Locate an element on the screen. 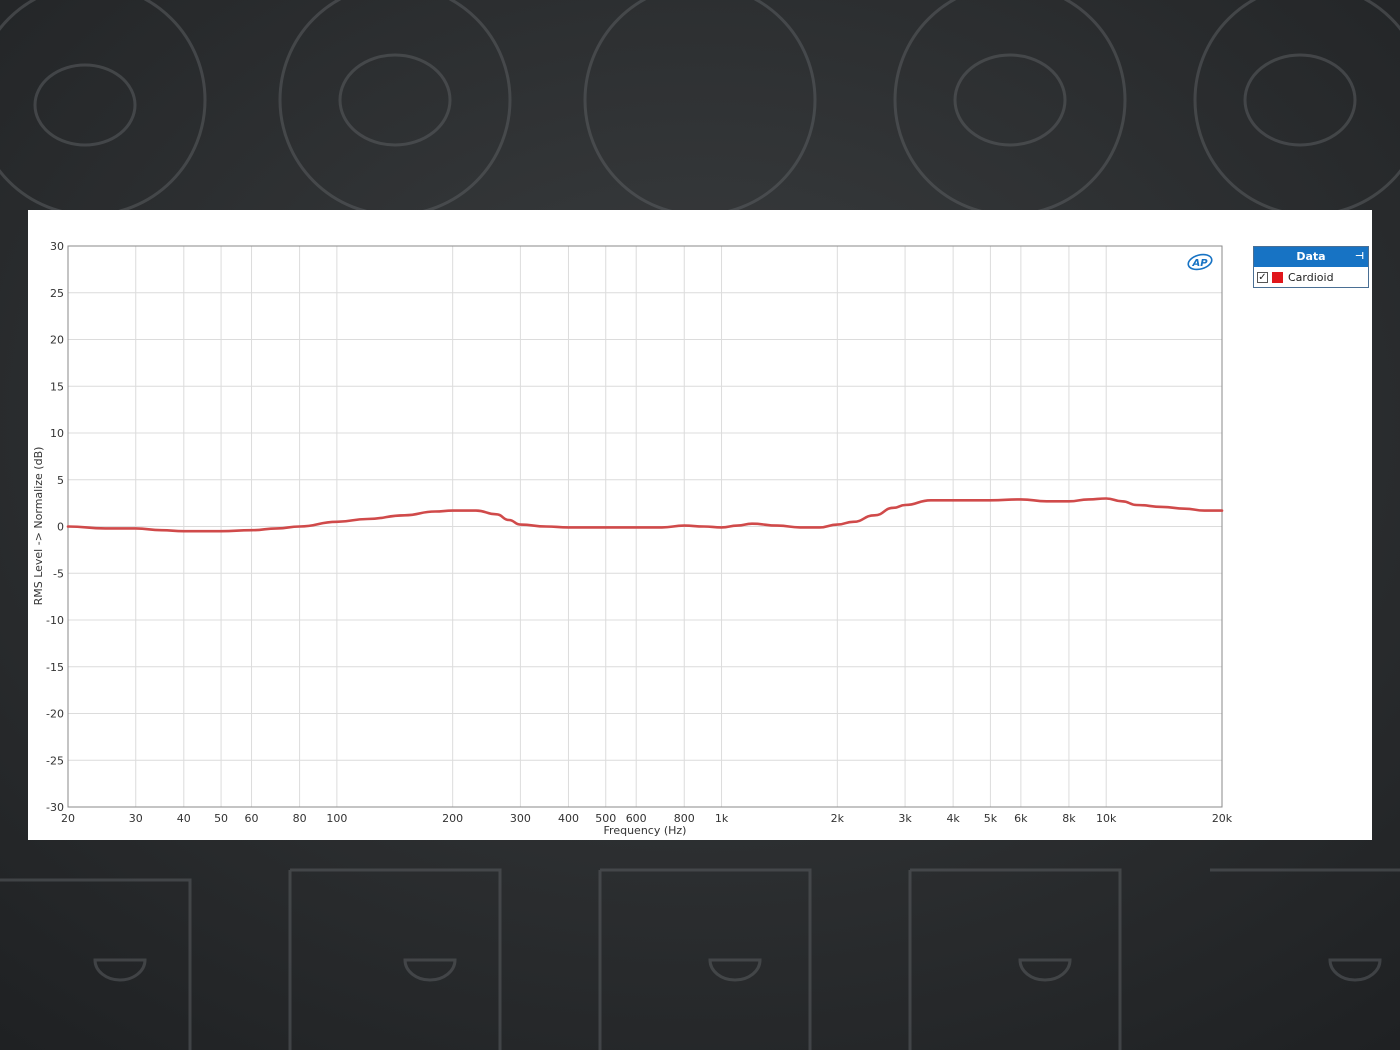 This screenshot has width=1400, height=1050. y-tick-label: -5 is located at coordinates (58, 573).